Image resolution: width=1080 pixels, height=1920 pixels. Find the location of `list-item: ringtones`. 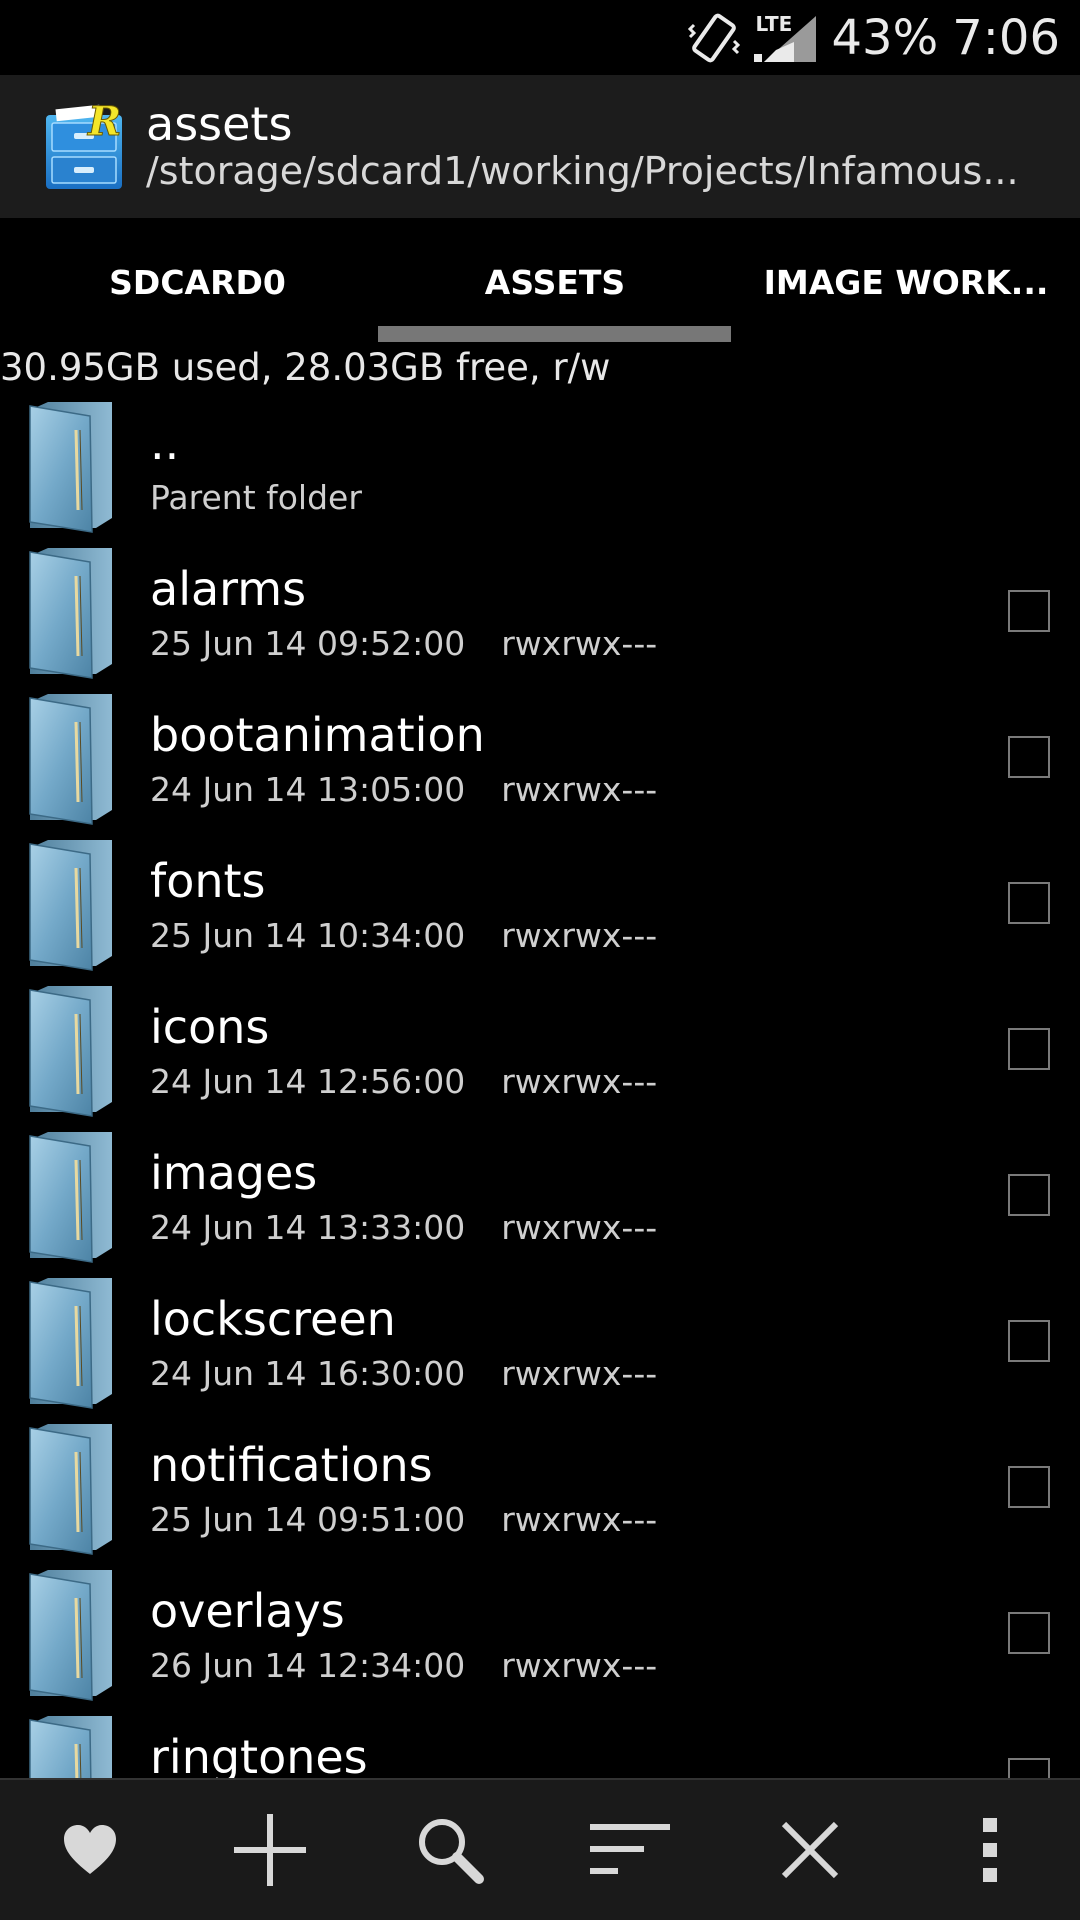

list-item: ringtones is located at coordinates (540, 1743).